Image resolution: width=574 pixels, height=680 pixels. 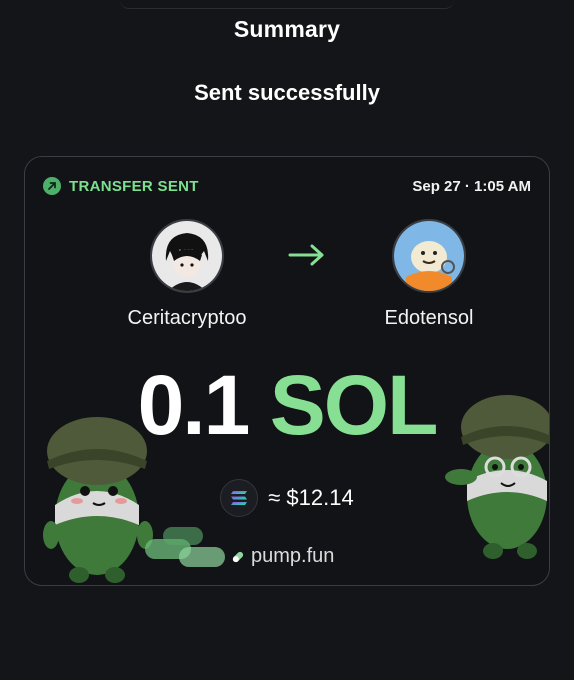 What do you see at coordinates (194, 405) in the screenshot?
I see `amount-value: 0.1` at bounding box center [194, 405].